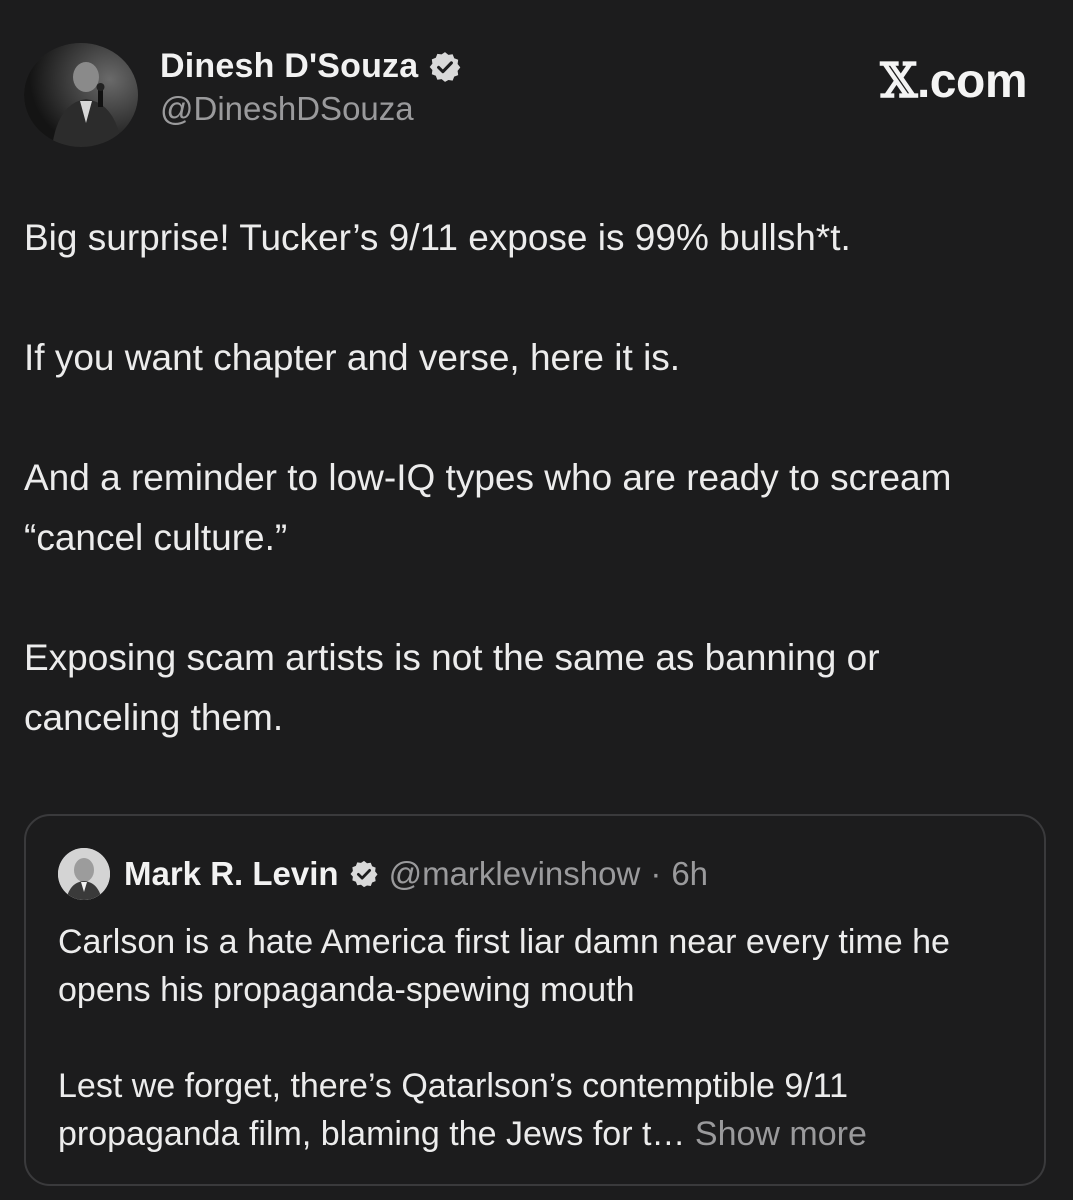 The image size is (1073, 1200). What do you see at coordinates (515, 874) in the screenshot?
I see `quoted-author-handle: @marklevinshow` at bounding box center [515, 874].